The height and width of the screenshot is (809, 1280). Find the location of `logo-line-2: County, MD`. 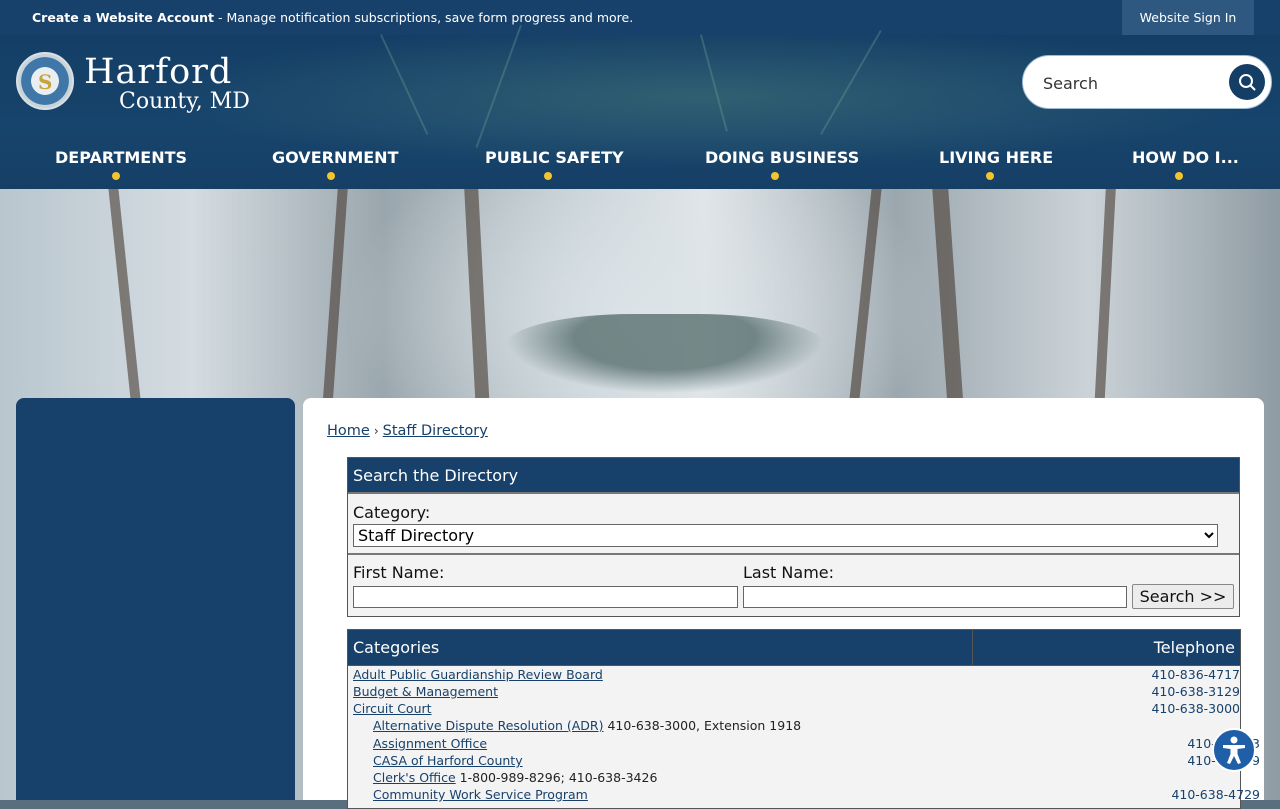

logo-line-2: County, MD is located at coordinates (184, 101).